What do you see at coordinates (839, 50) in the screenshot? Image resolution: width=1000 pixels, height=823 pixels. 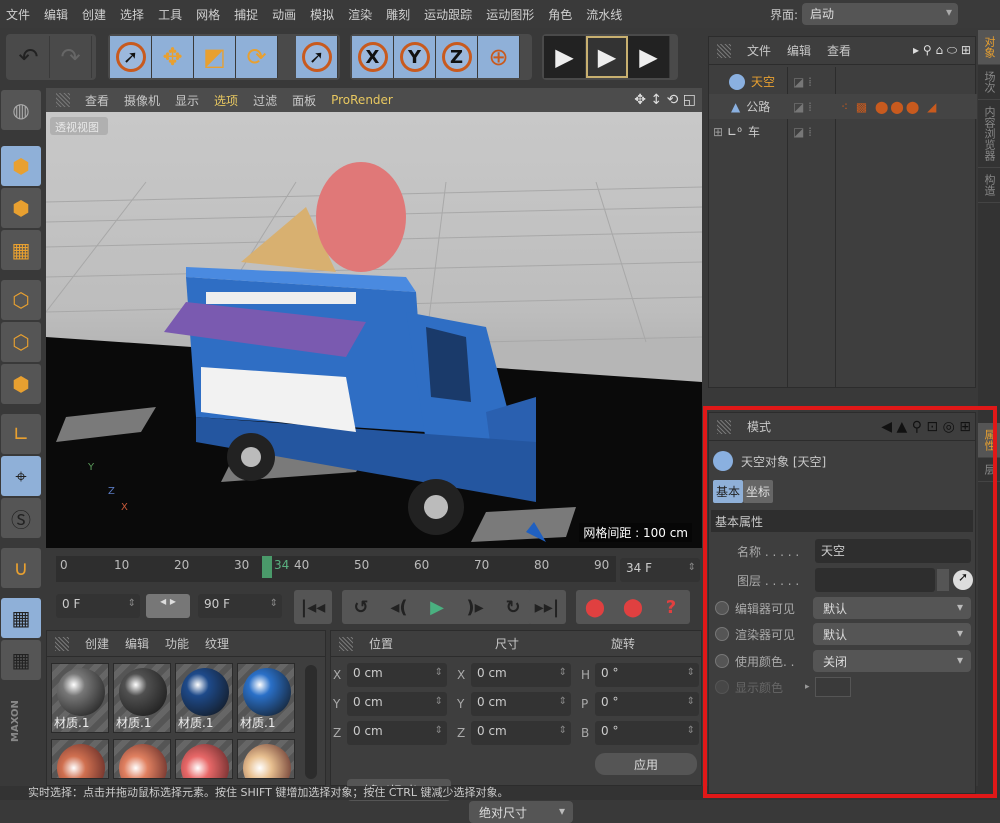 I see `om-menu-view: 查看` at bounding box center [839, 50].